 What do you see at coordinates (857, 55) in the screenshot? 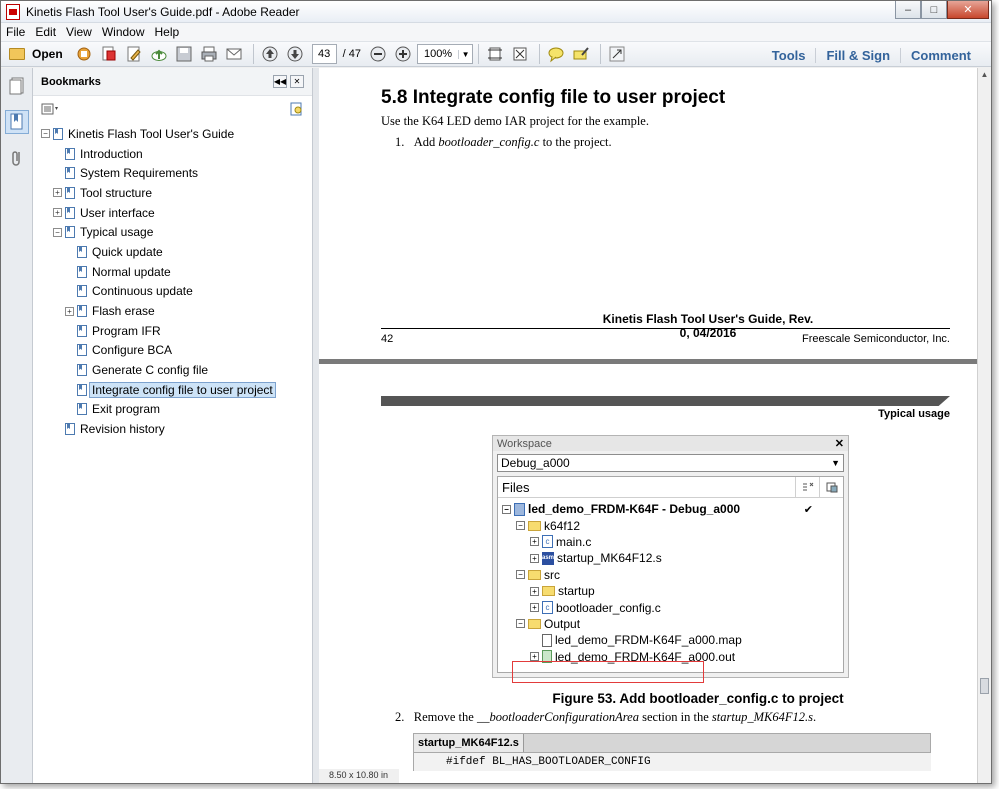
I see `fill-sign-link: Fill & Sign` at bounding box center [857, 55].